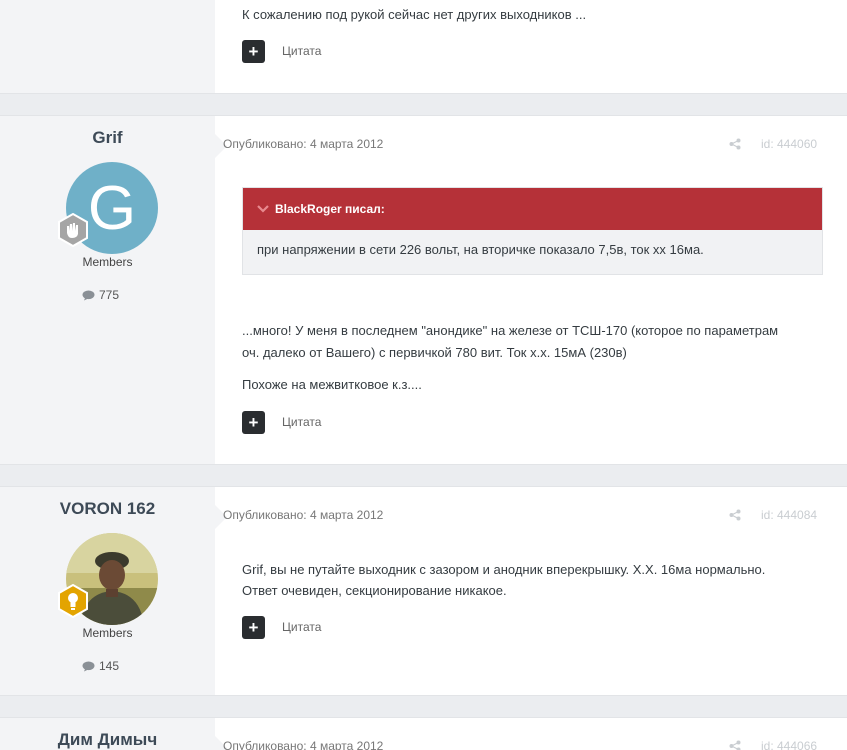  I want to click on quote-author: BlackRoger писал:, so click(330, 209).